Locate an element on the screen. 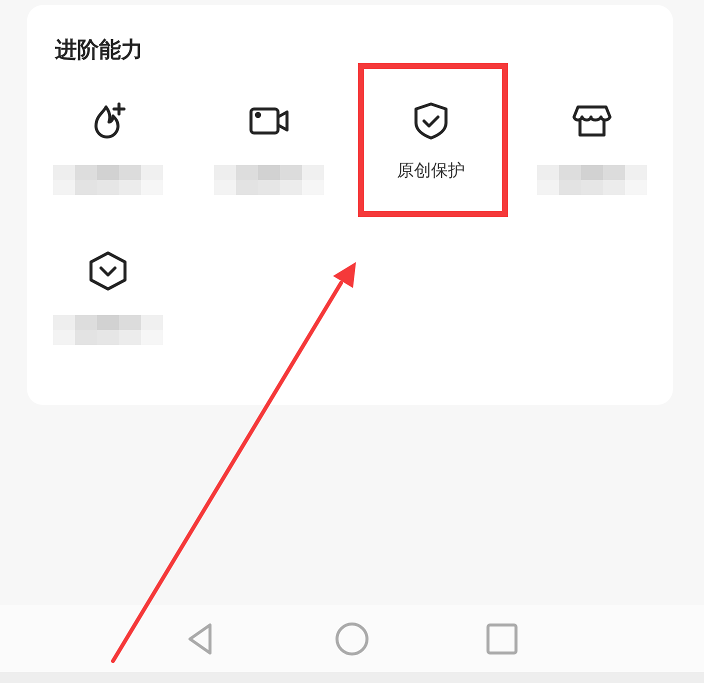 The image size is (704, 683). feature-label: 原创保护 is located at coordinates (430, 170).